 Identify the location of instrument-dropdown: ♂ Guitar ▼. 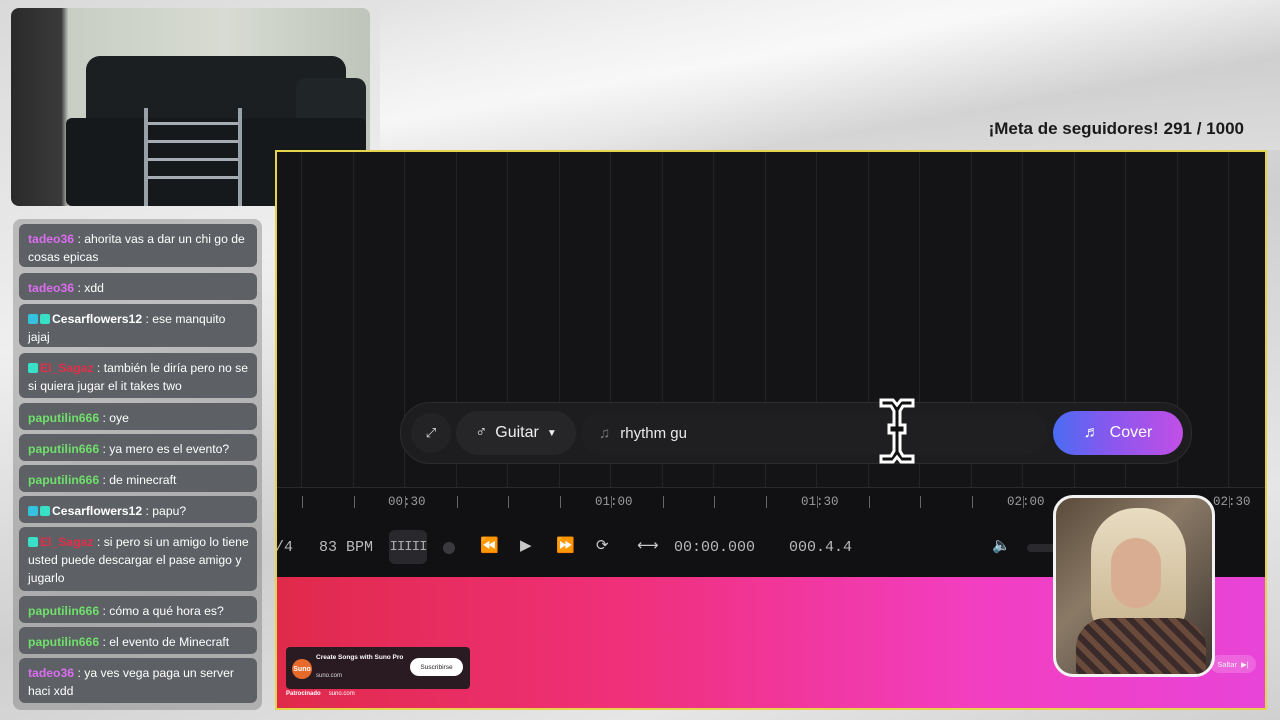
(516, 433).